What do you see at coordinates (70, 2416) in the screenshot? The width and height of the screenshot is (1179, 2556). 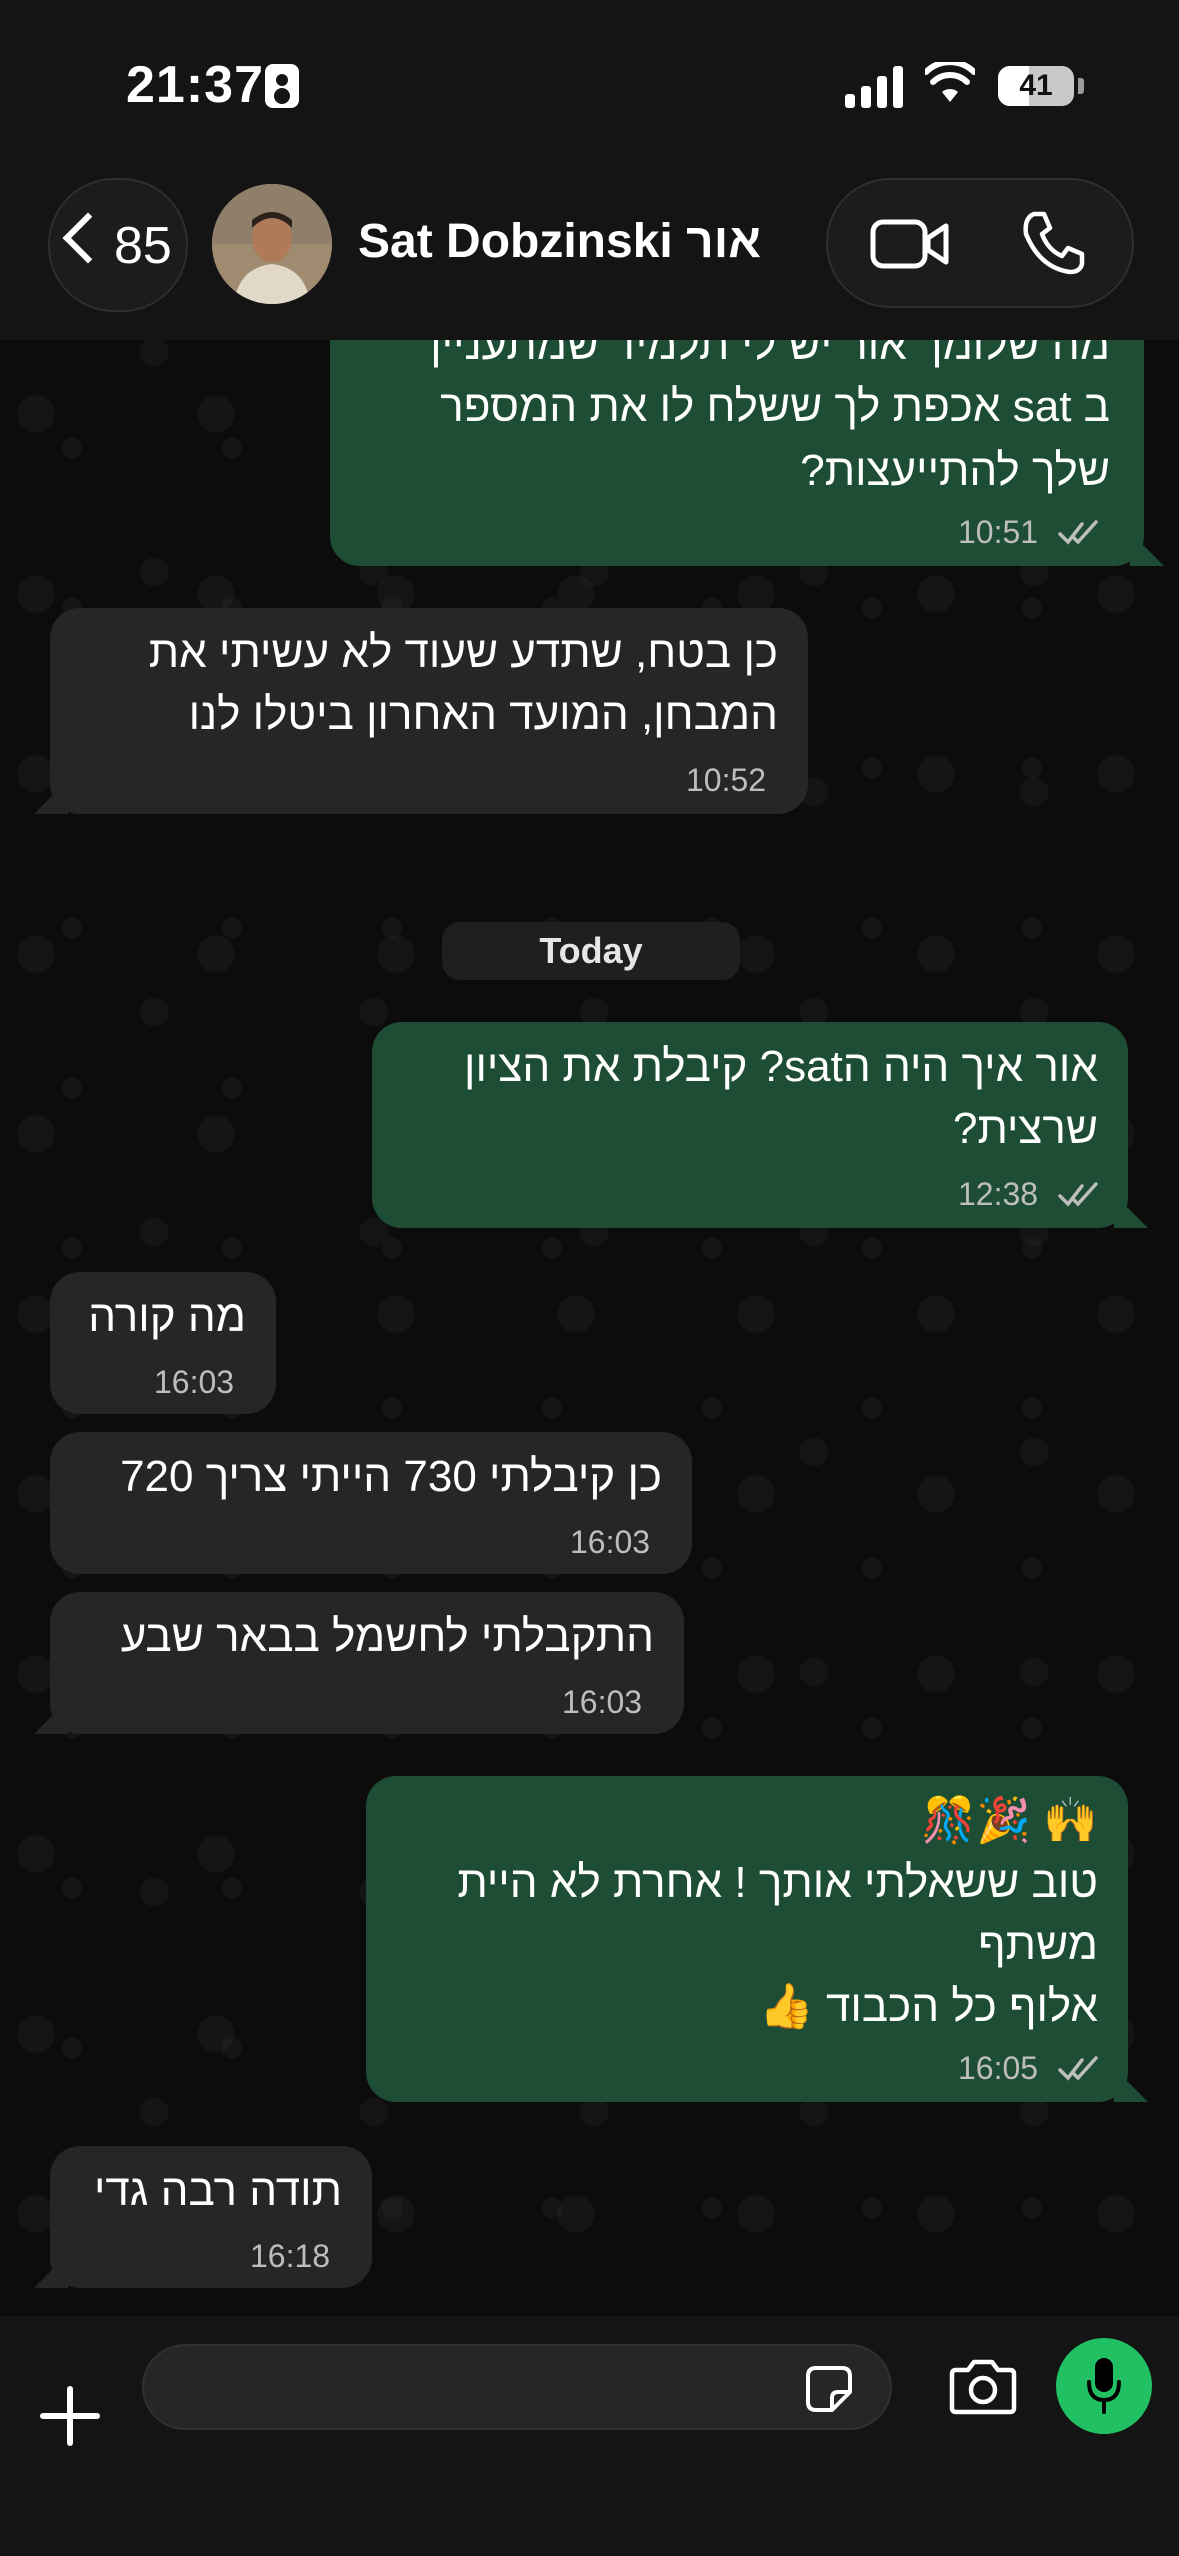 I see `plus-icon` at bounding box center [70, 2416].